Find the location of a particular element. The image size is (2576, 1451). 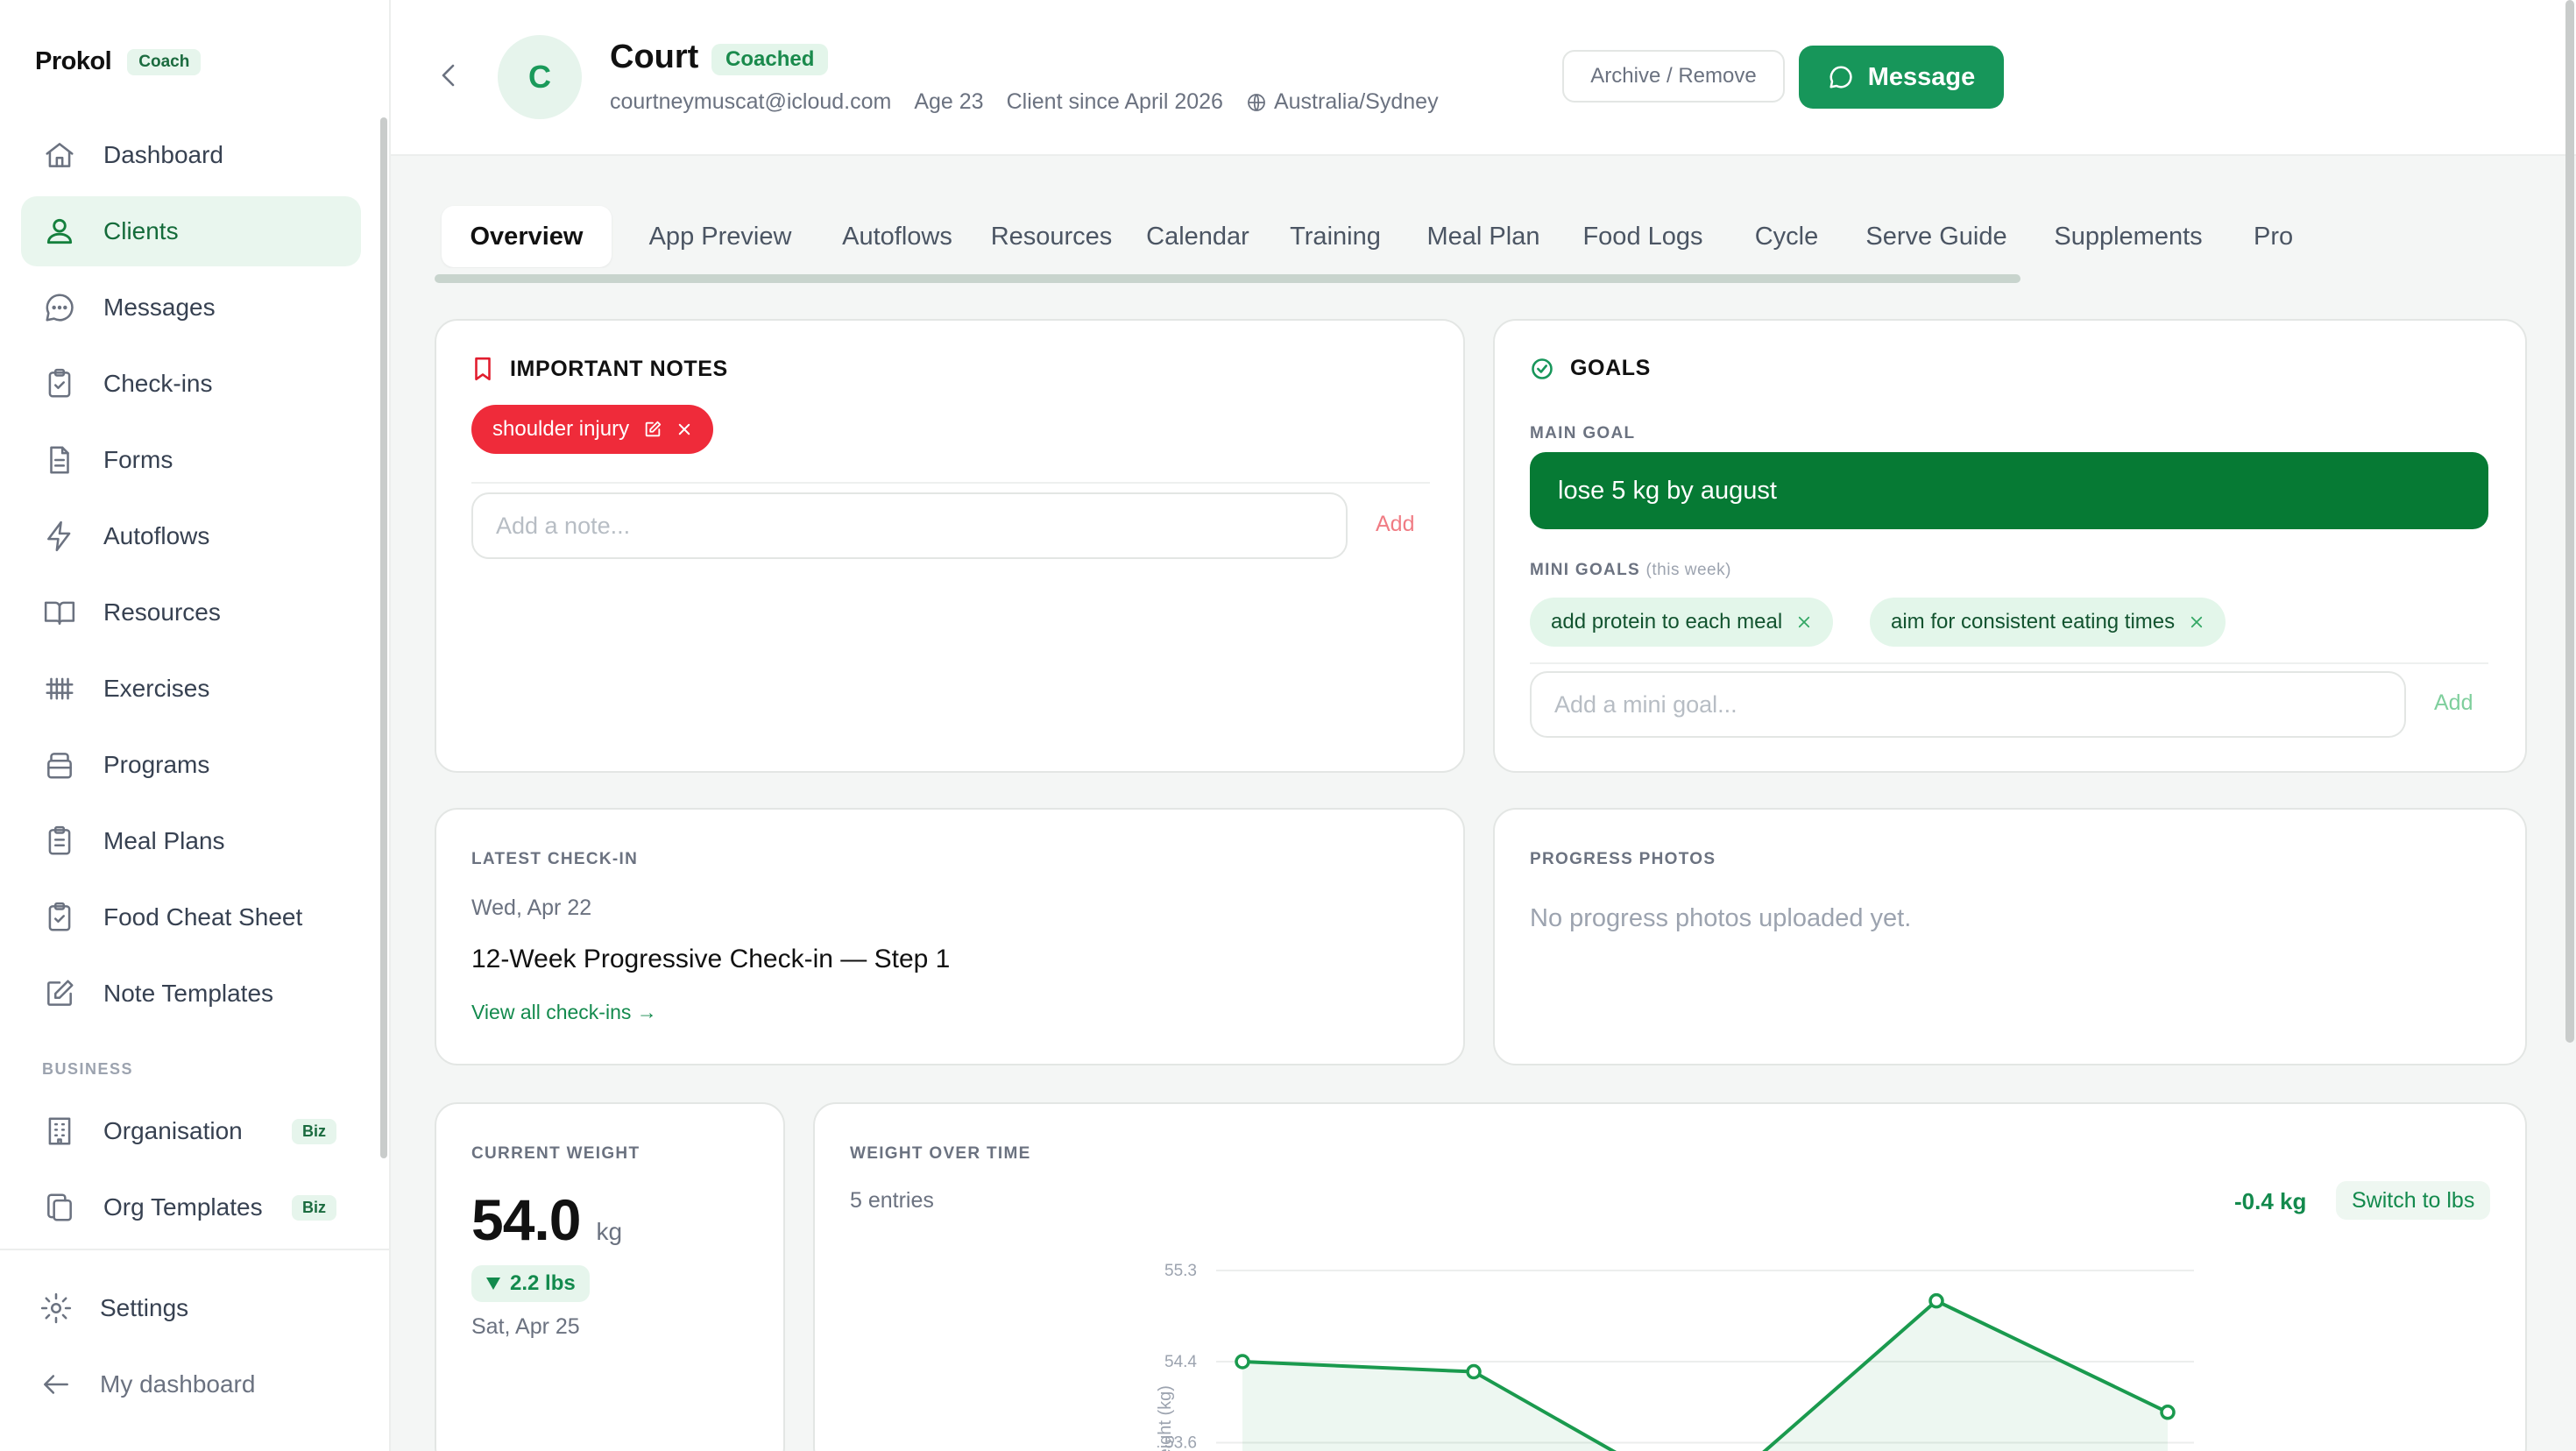

sidebar-item-organisation: Organisation Biz is located at coordinates (191, 1131).